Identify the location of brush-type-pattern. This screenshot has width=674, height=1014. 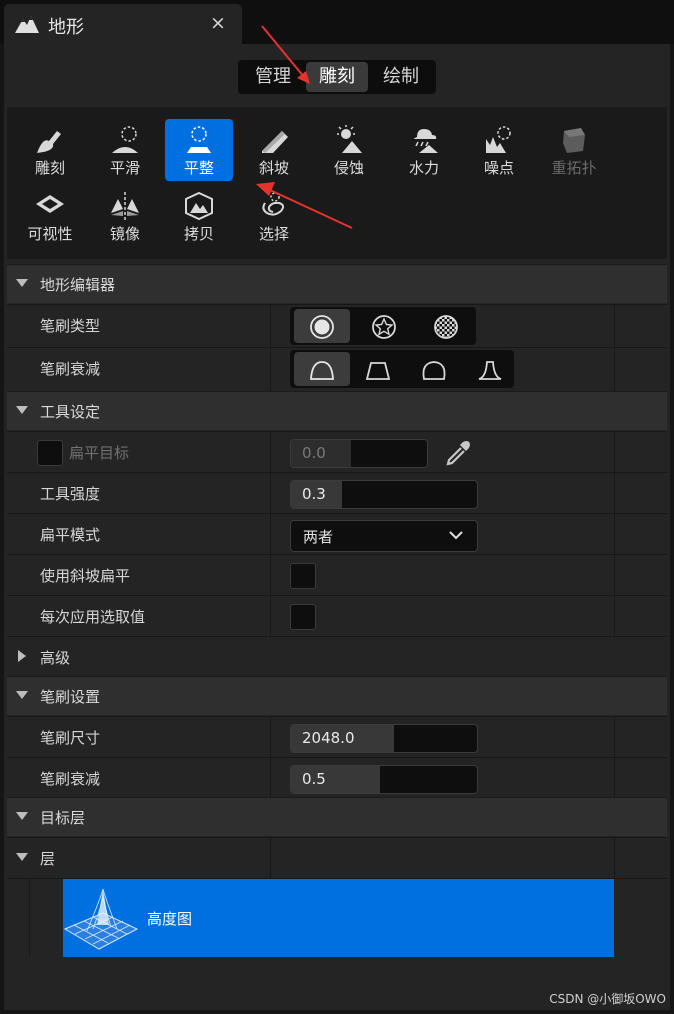
(446, 326).